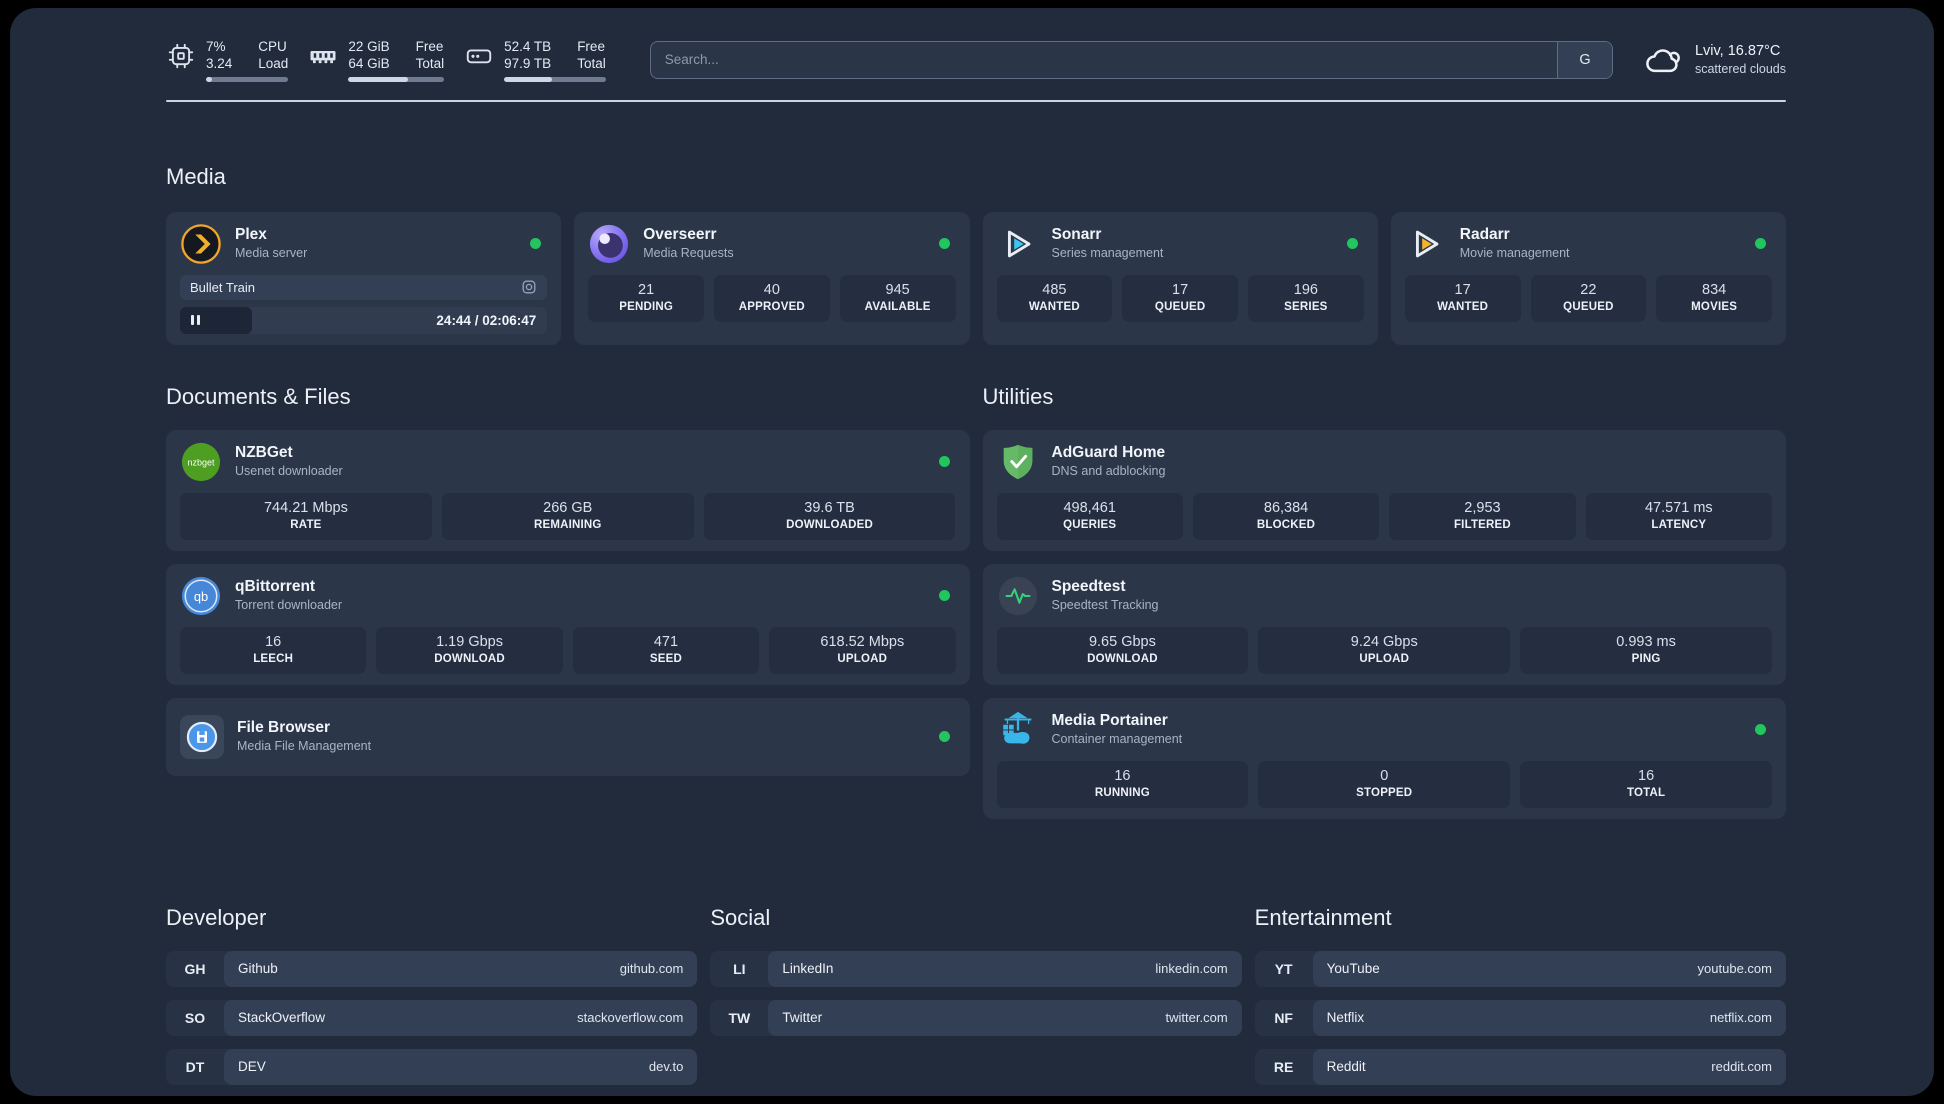  I want to click on stat-value: 266 GB, so click(568, 507).